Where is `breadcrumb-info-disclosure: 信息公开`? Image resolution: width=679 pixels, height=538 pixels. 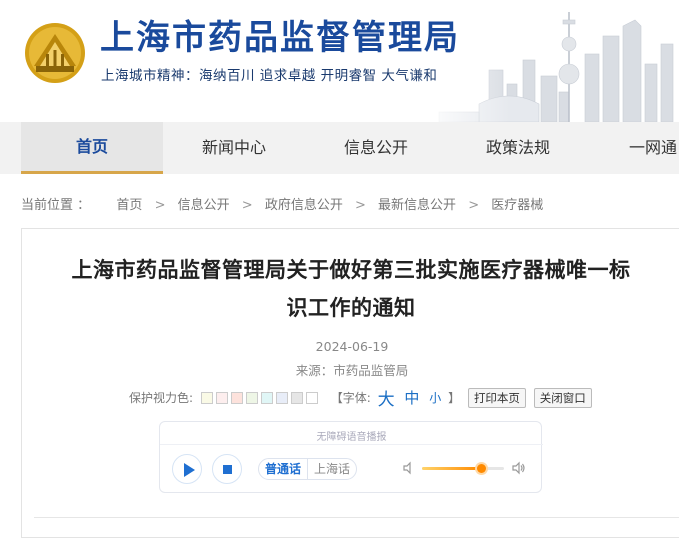 breadcrumb-info-disclosure: 信息公开 is located at coordinates (204, 203).